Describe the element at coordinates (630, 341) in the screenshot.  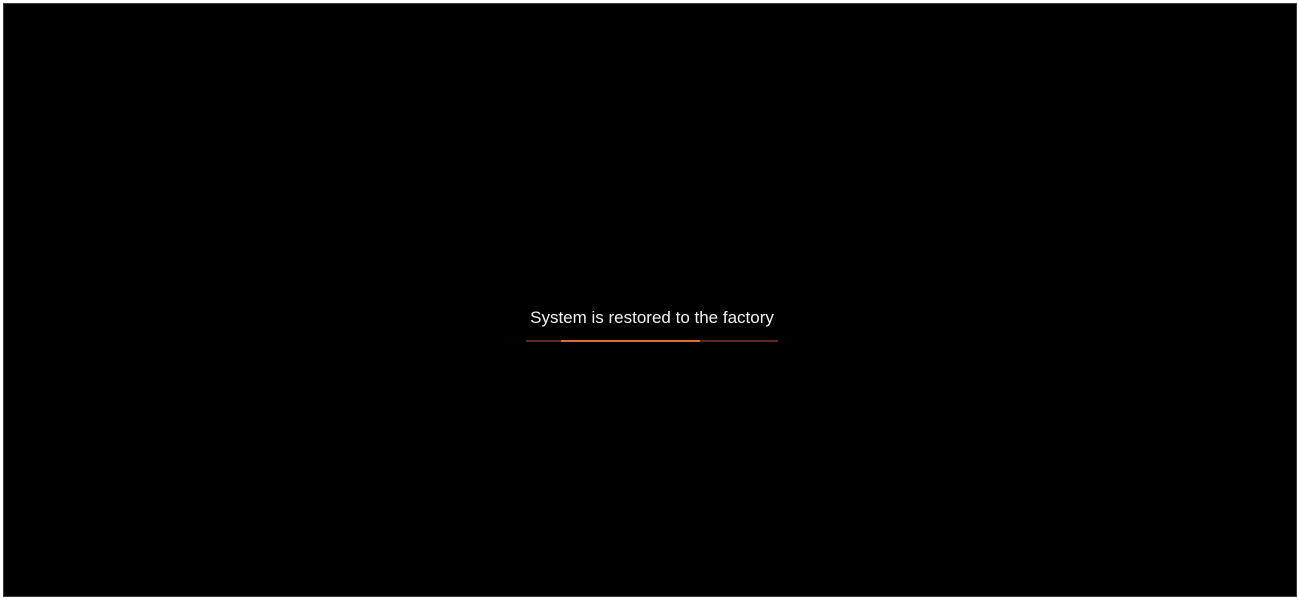
I see `restore-progress-indicator` at that location.